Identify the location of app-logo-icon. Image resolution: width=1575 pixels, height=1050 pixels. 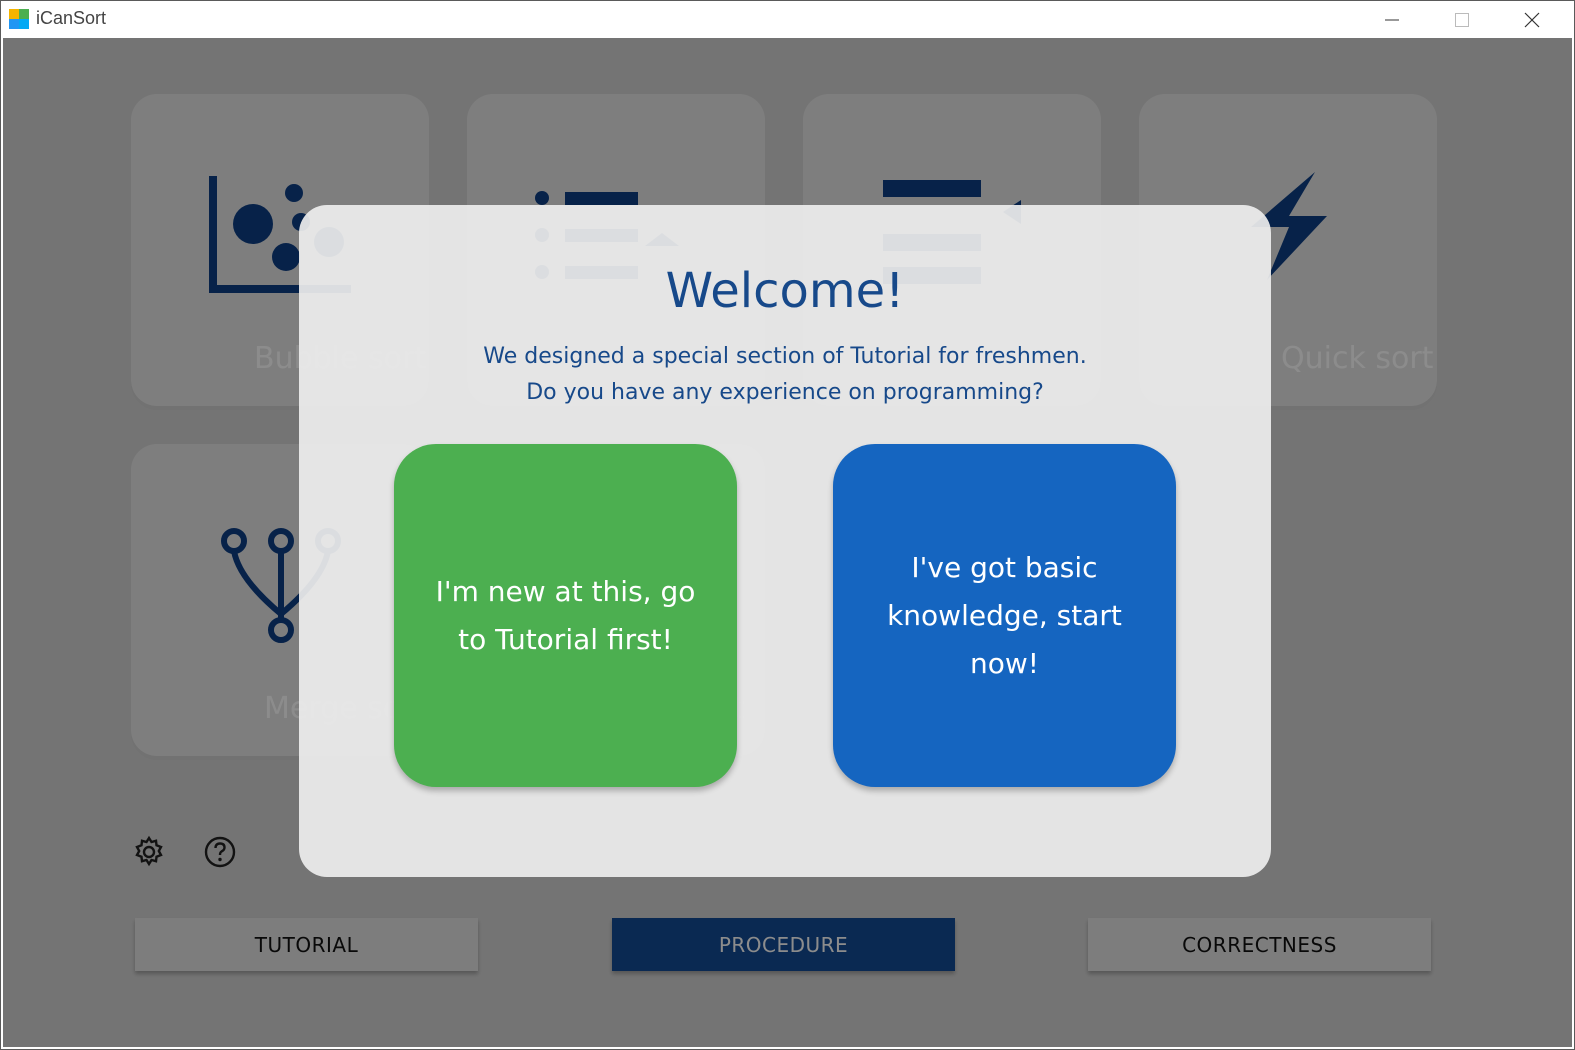
(19, 19).